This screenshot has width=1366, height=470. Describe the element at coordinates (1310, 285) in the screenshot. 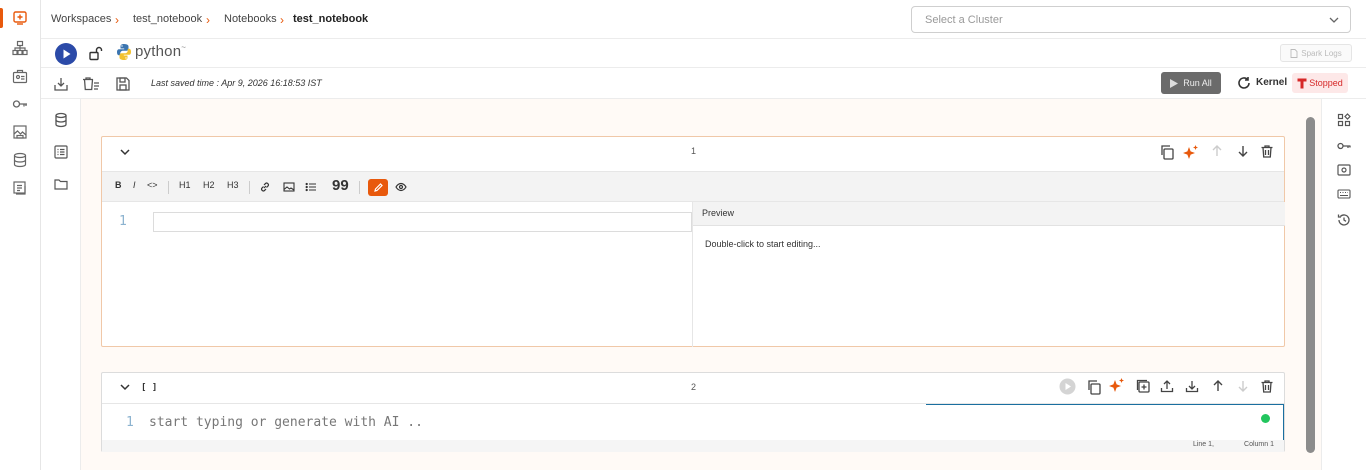

I see `vertical-scrollbar` at that location.